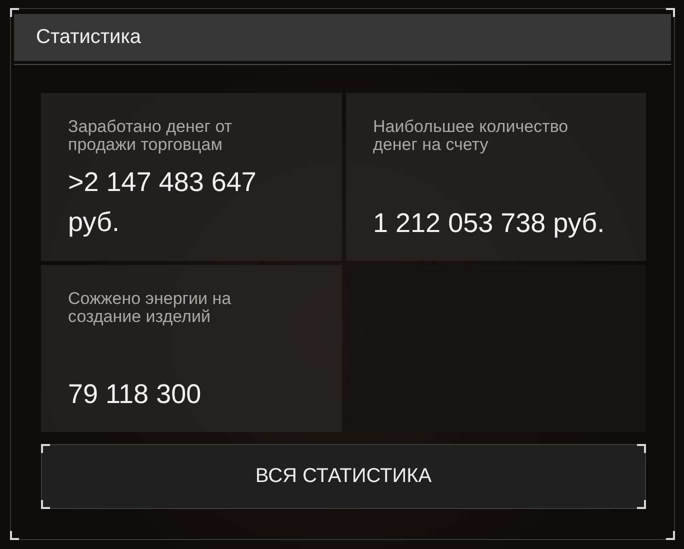  What do you see at coordinates (163, 203) in the screenshot?
I see `stat-value: >2 147 483 647 руб.` at bounding box center [163, 203].